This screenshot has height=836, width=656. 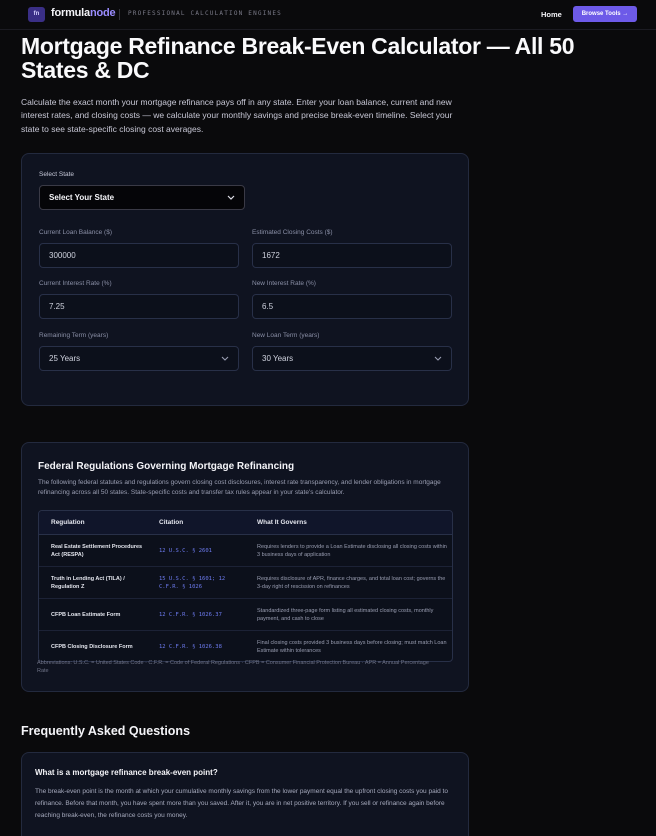 What do you see at coordinates (205, 13) in the screenshot?
I see `brand-tagline: PROFESSIONAL CALCULATION ENGINES` at bounding box center [205, 13].